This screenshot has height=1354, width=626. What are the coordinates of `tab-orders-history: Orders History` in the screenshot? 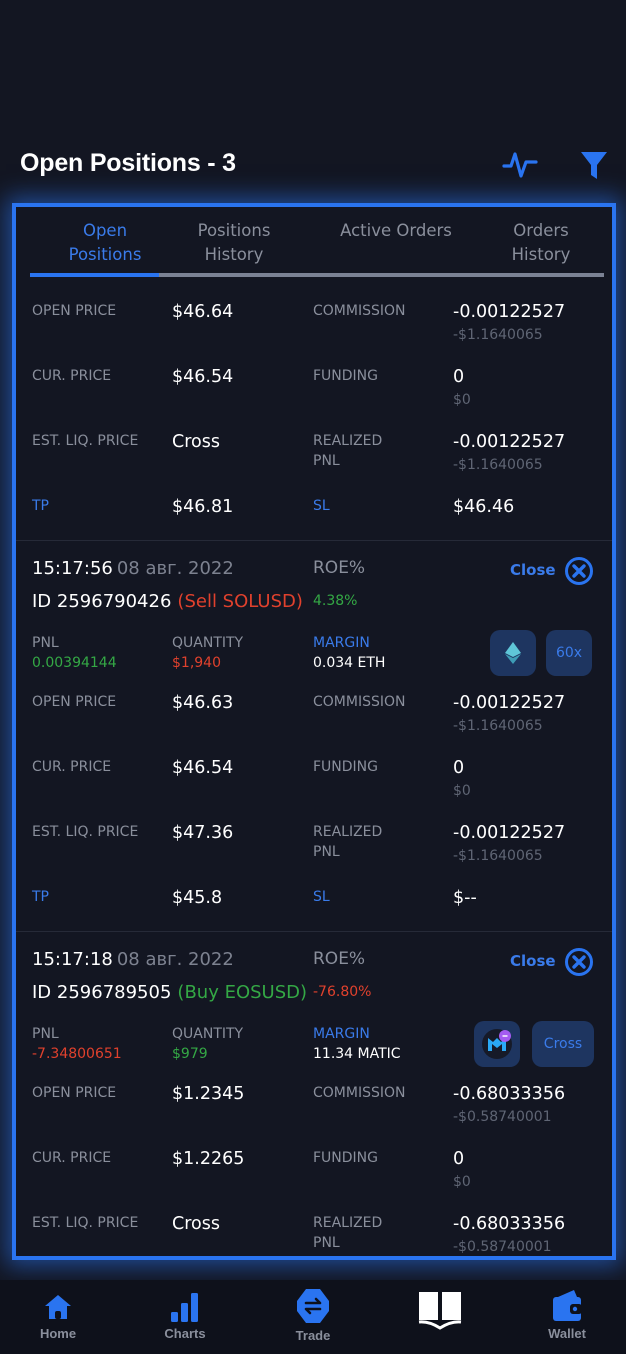 It's located at (541, 243).